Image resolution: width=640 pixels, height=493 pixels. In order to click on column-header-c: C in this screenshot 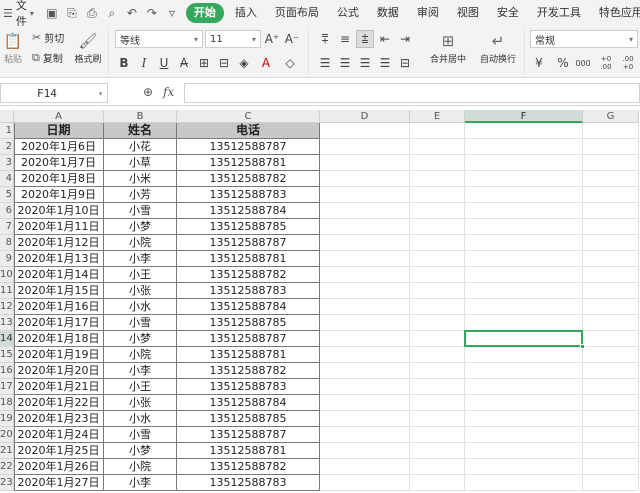, I will do `click(248, 116)`.